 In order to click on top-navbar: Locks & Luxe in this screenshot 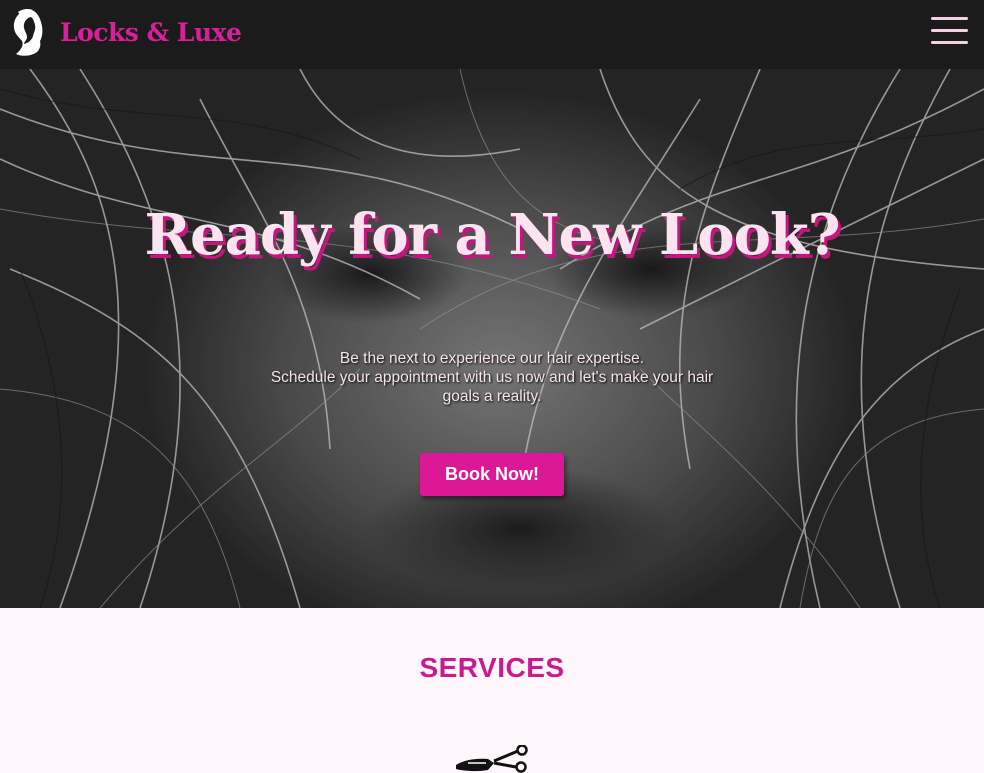, I will do `click(492, 34)`.